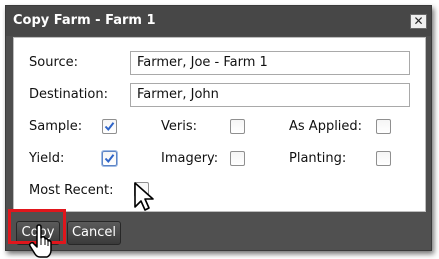 The height and width of the screenshot is (259, 439). I want to click on planting-checkbox, so click(383, 158).